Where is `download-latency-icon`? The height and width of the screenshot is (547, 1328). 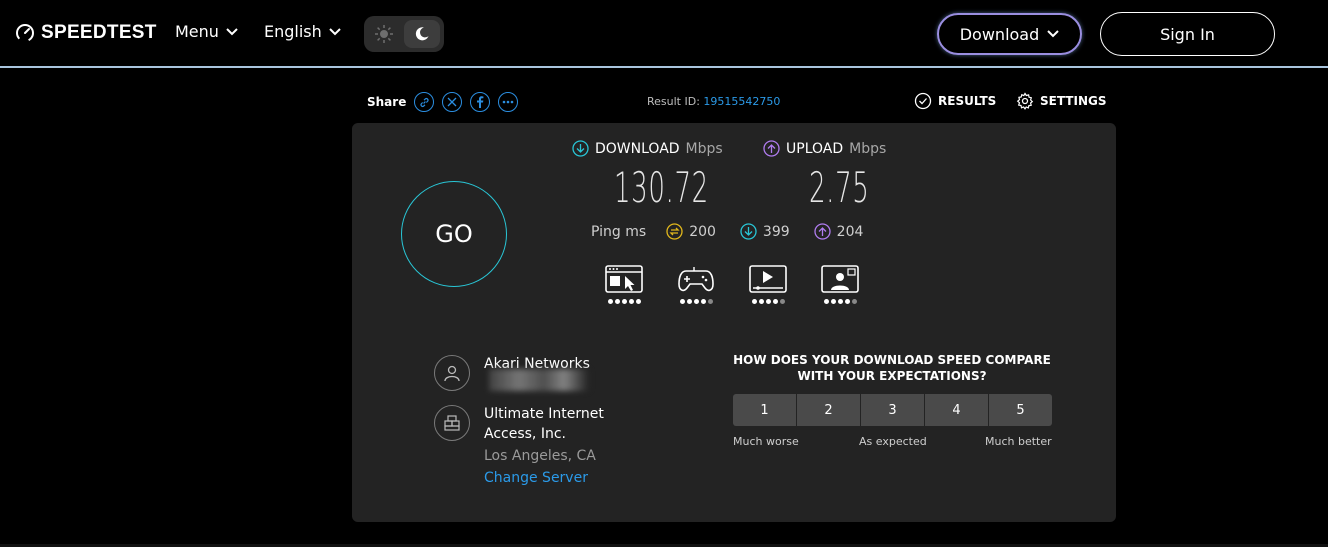 download-latency-icon is located at coordinates (748, 231).